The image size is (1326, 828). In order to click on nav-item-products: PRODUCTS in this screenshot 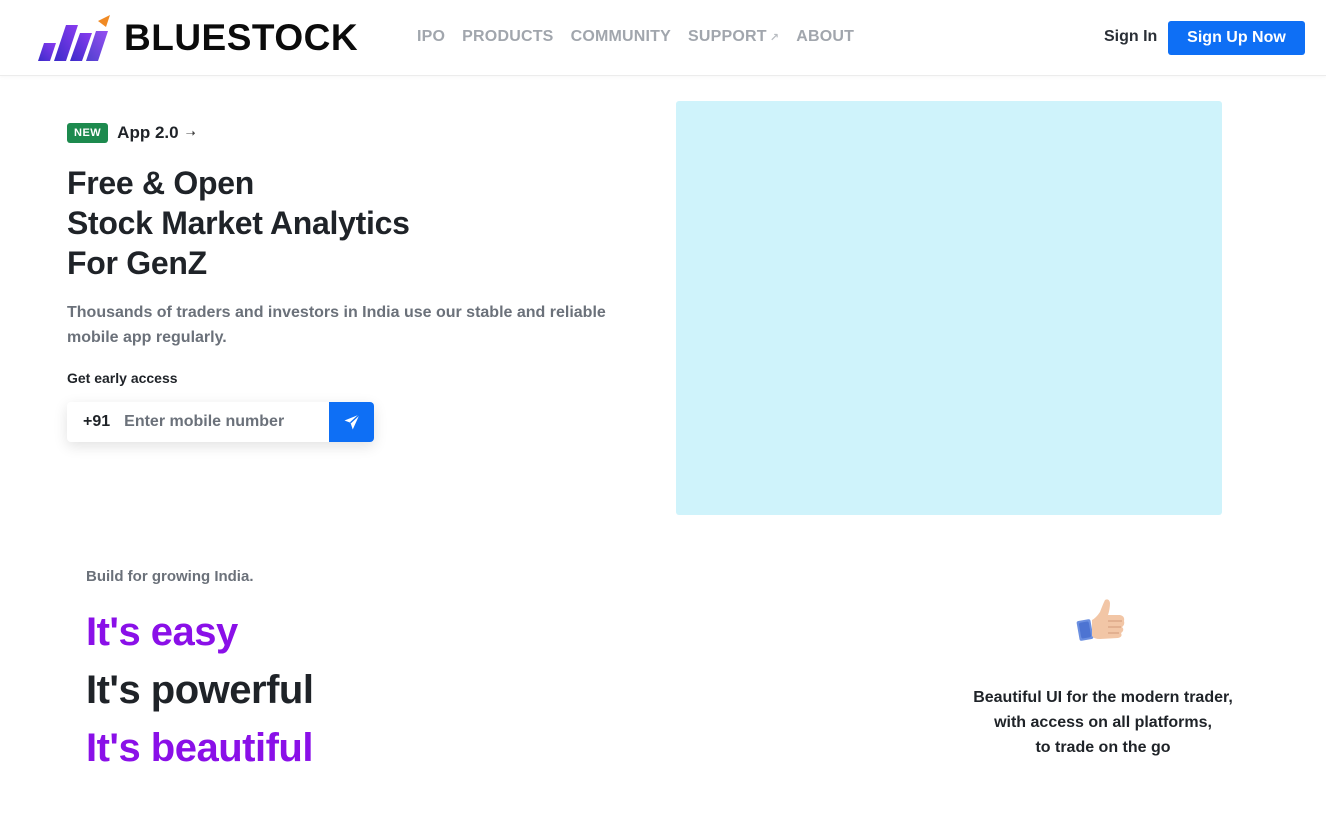, I will do `click(507, 37)`.